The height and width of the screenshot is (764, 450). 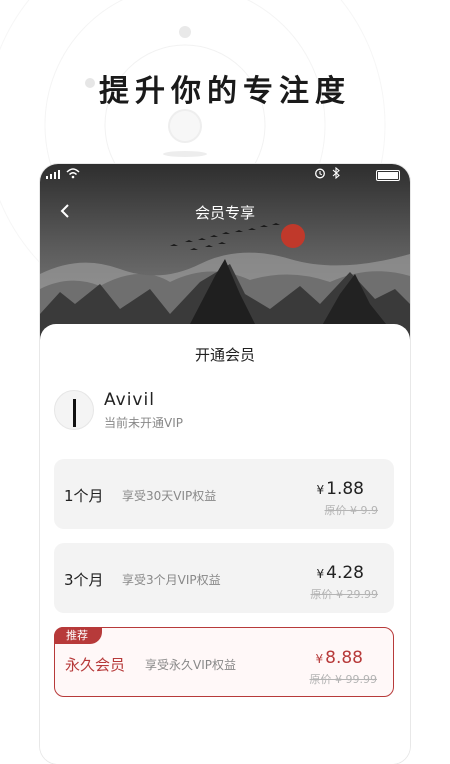 I want to click on plan-name: 永久会员, so click(x=95, y=665).